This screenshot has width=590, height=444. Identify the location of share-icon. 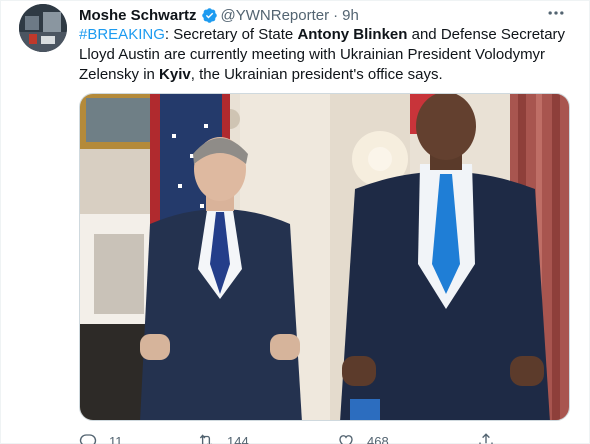
(486, 438).